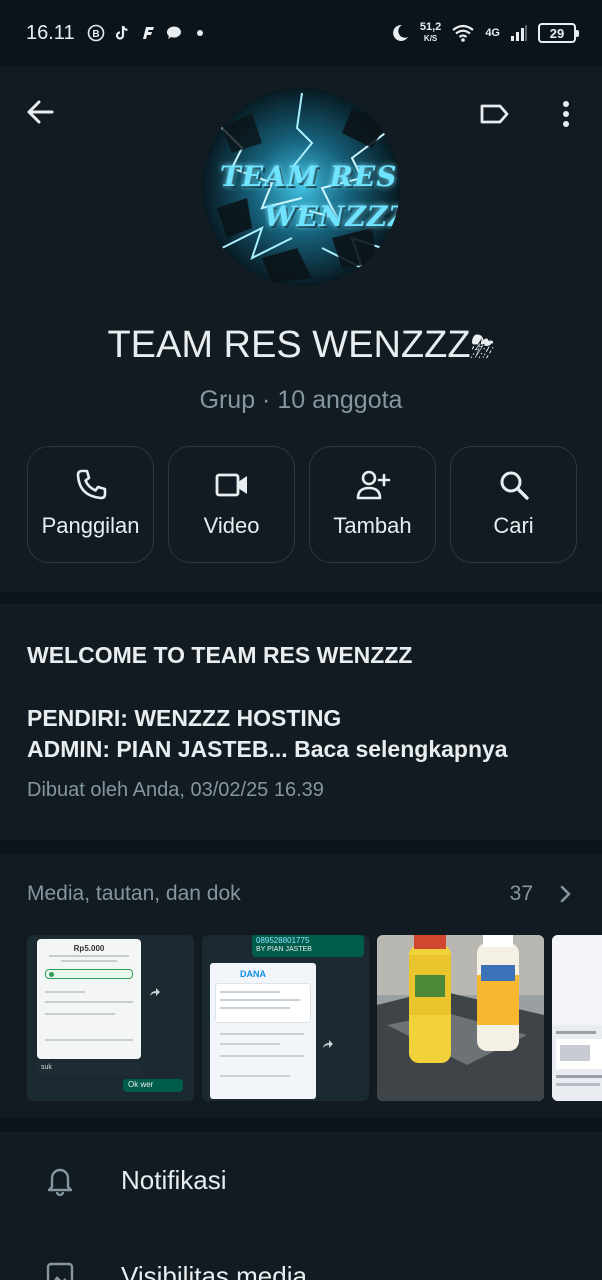  I want to click on group-name: TEAM RES WENZZZ⛈, so click(301, 345).